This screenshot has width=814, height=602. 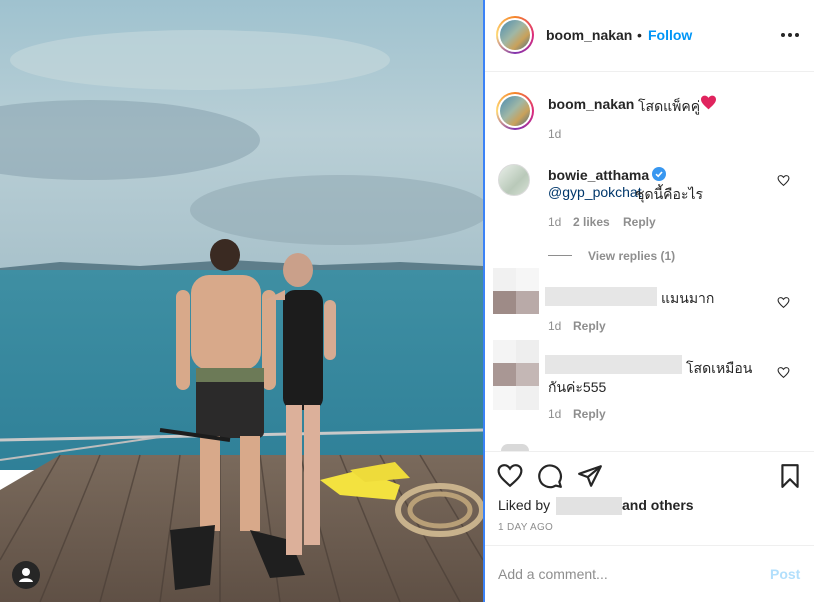 What do you see at coordinates (524, 505) in the screenshot?
I see `liked-by-label: Liked by` at bounding box center [524, 505].